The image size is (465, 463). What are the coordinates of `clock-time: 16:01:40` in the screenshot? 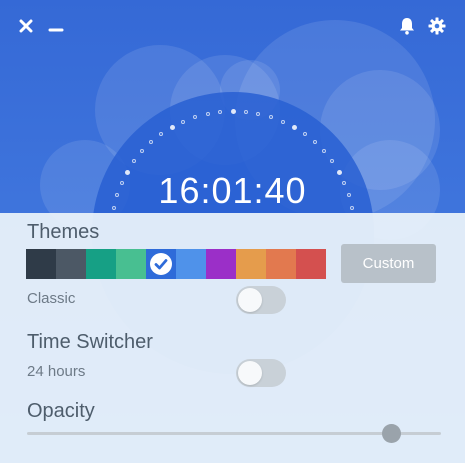 It's located at (232, 190).